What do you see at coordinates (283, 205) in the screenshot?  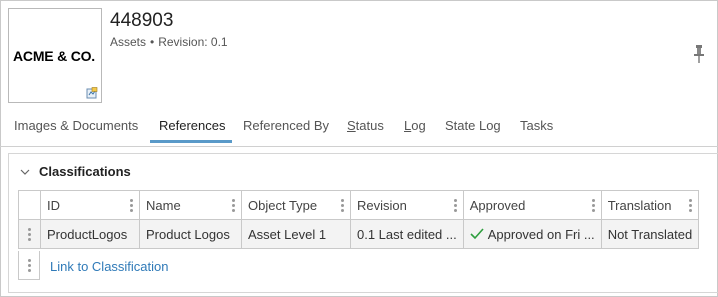 I see `column-label: Object Type` at bounding box center [283, 205].